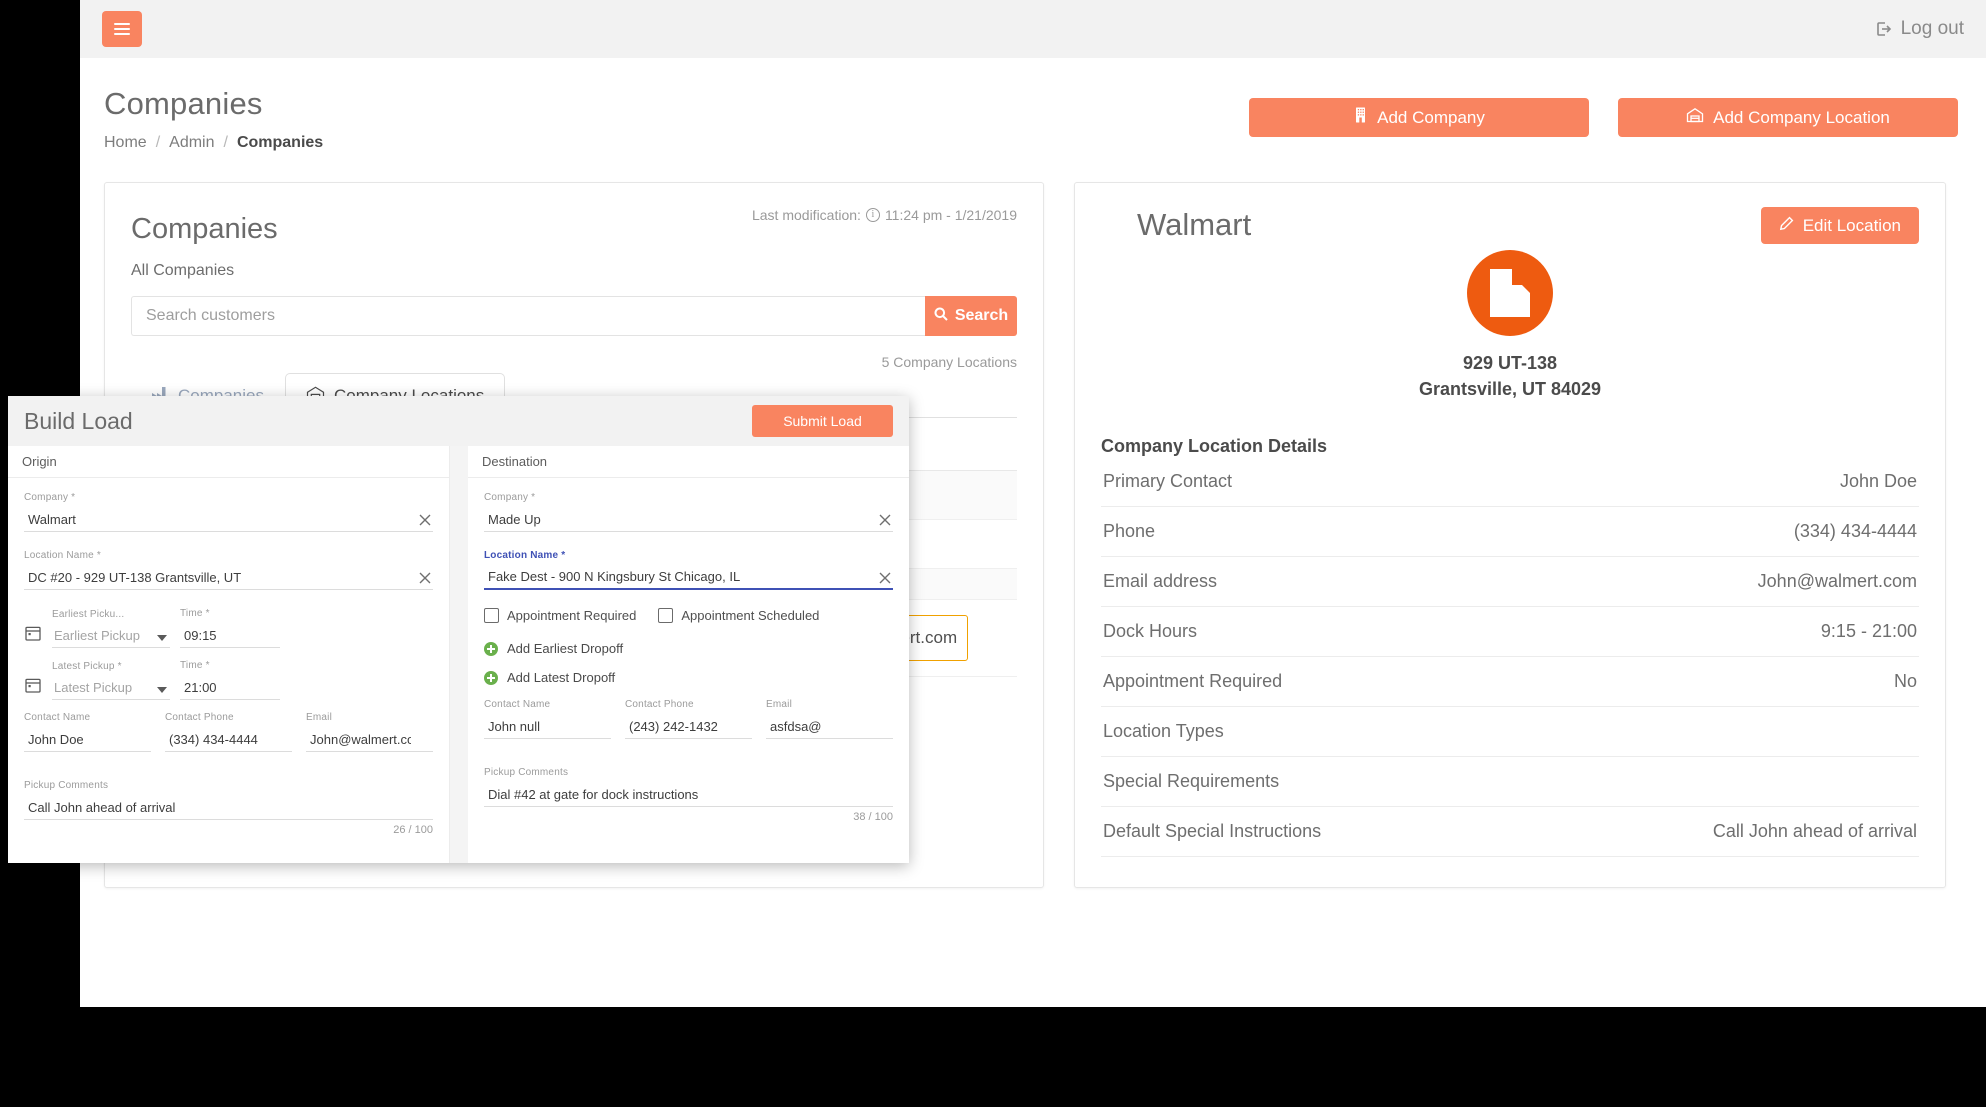  What do you see at coordinates (459, 654) in the screenshot?
I see `modal-panel-divider` at bounding box center [459, 654].